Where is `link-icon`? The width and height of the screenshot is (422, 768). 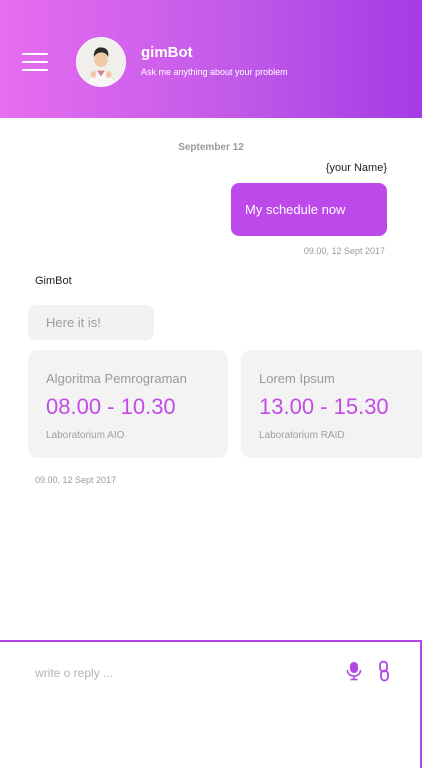
link-icon is located at coordinates (384, 671).